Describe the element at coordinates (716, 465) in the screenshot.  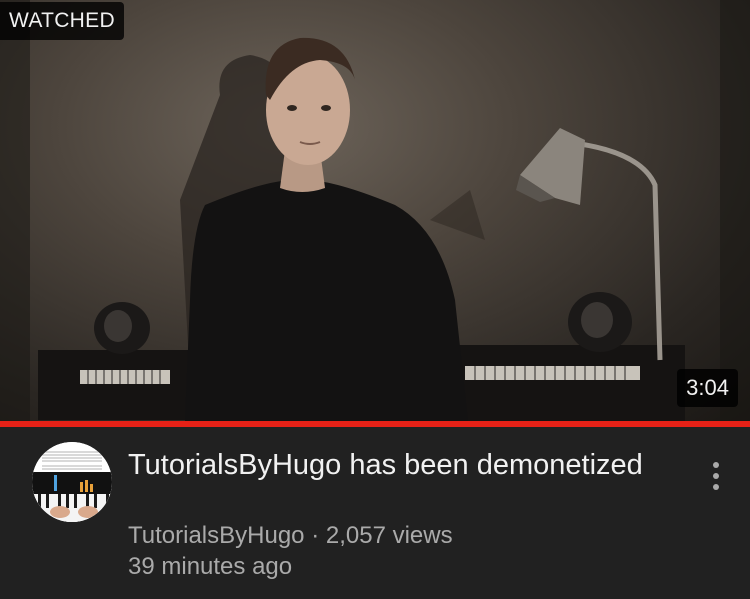
I see `more-vert-icon` at that location.